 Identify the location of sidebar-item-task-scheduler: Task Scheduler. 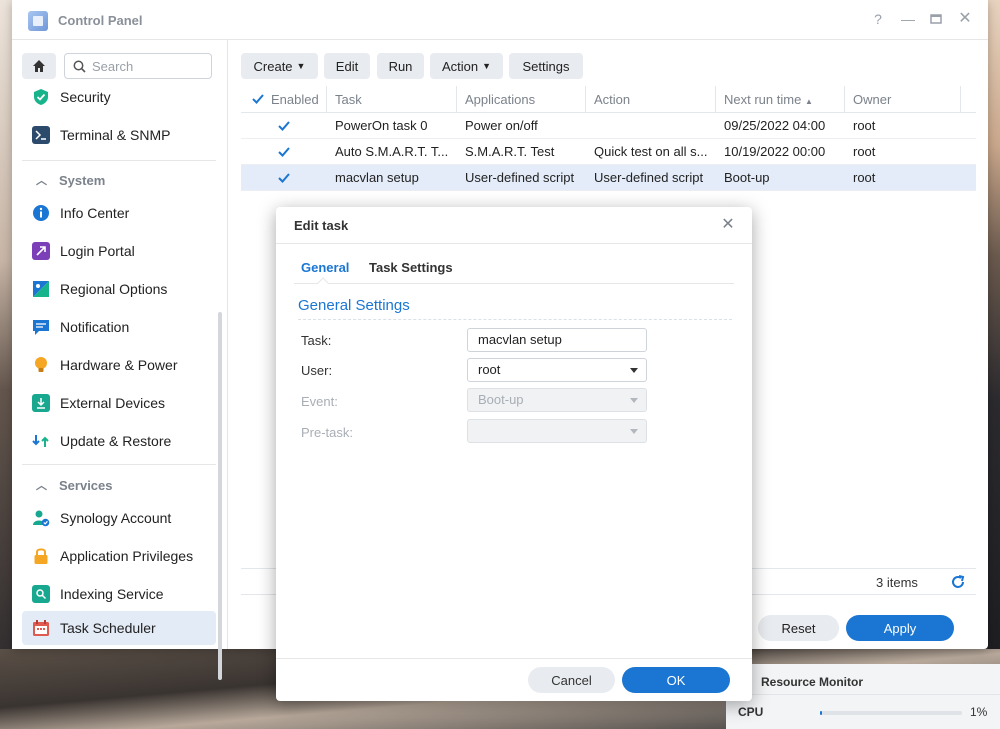
(119, 628).